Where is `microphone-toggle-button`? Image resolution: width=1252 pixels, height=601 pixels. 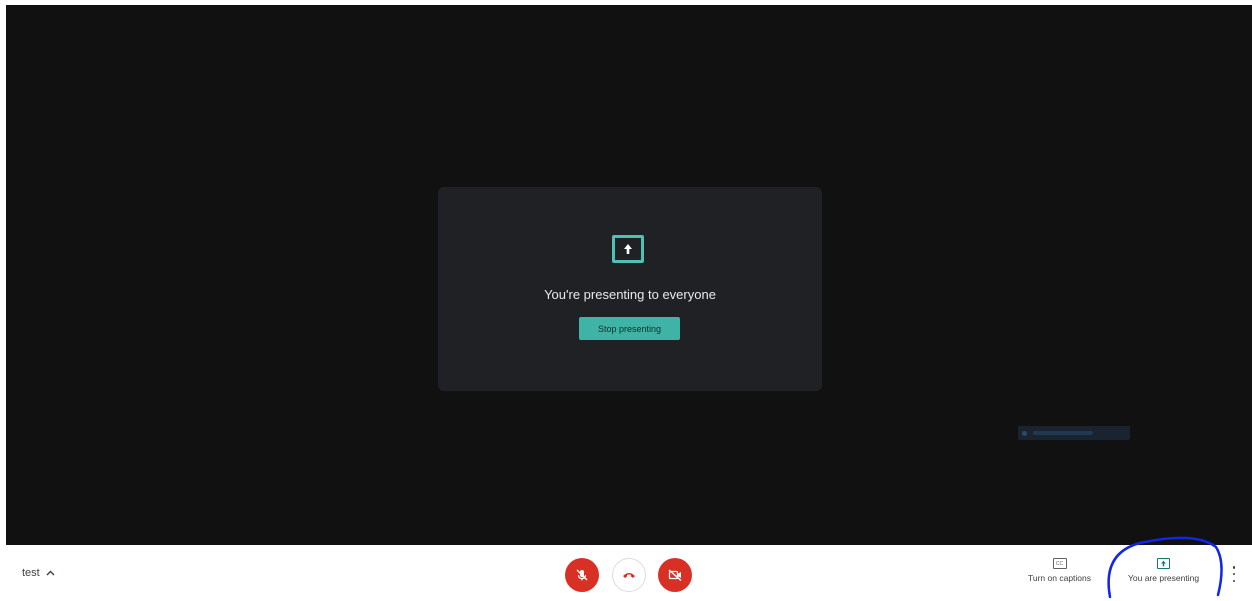 microphone-toggle-button is located at coordinates (582, 575).